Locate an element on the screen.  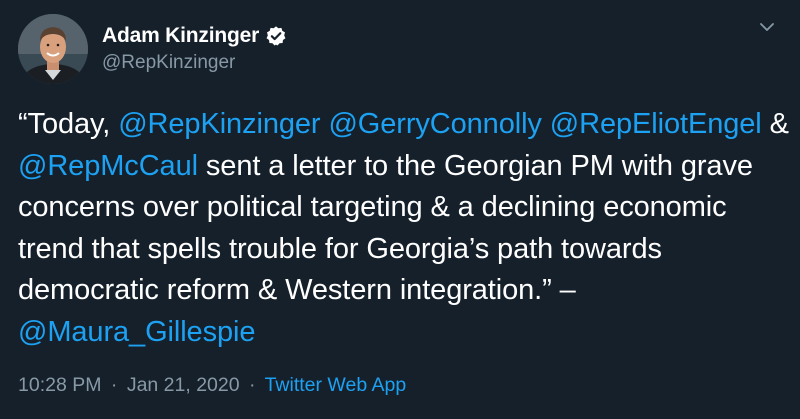
avatar-photo is located at coordinates (53, 49).